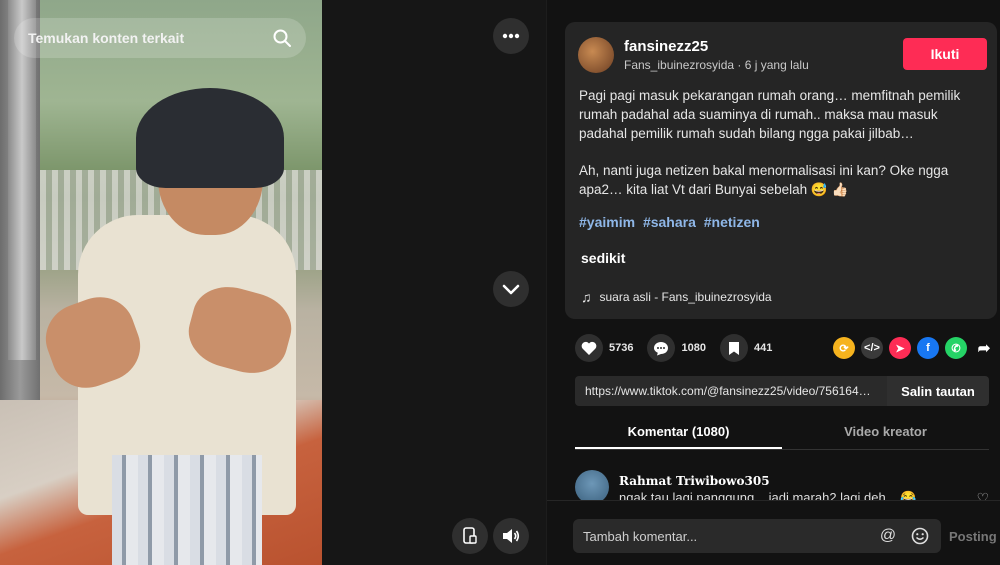 This screenshot has height=565, width=1000. I want to click on comment-composer: Tambah komentar... @ Posting, so click(773, 532).